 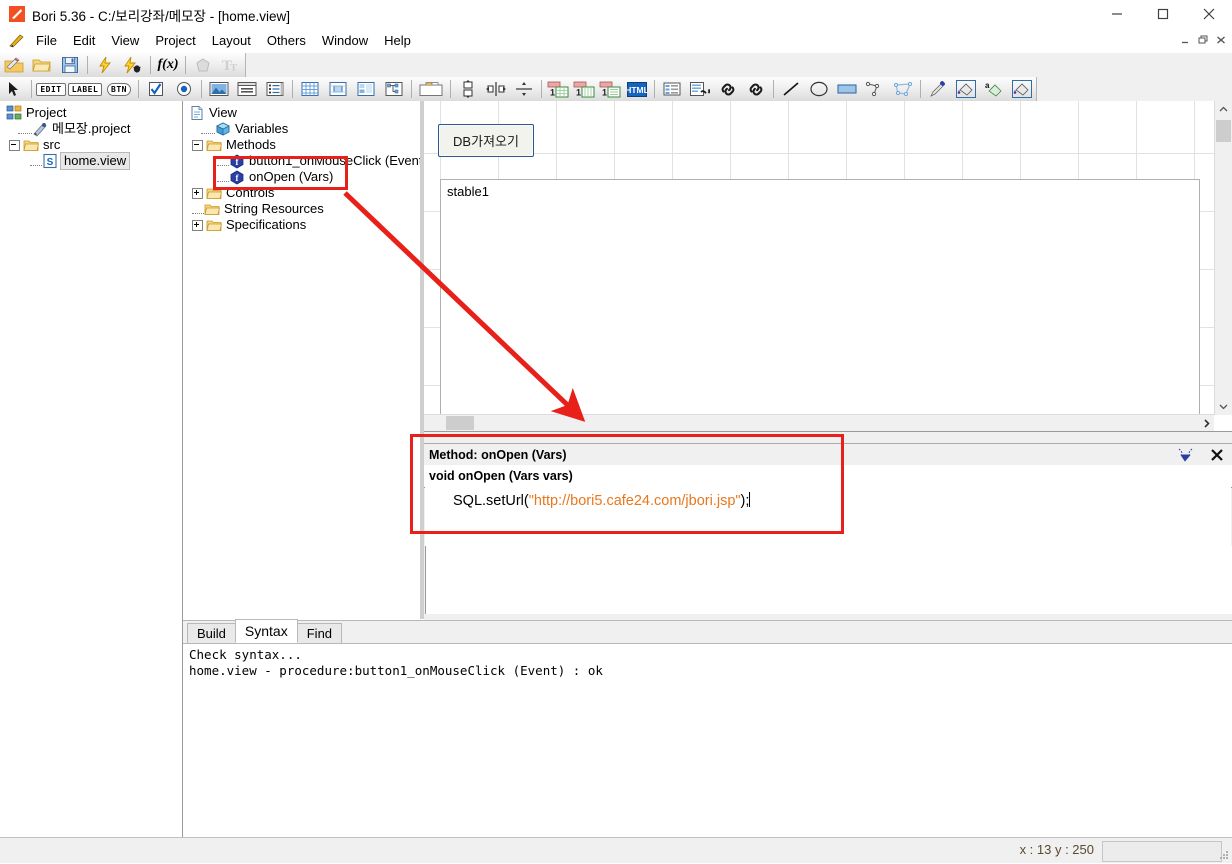 What do you see at coordinates (496, 89) in the screenshot?
I see `align-horizontal-icon` at bounding box center [496, 89].